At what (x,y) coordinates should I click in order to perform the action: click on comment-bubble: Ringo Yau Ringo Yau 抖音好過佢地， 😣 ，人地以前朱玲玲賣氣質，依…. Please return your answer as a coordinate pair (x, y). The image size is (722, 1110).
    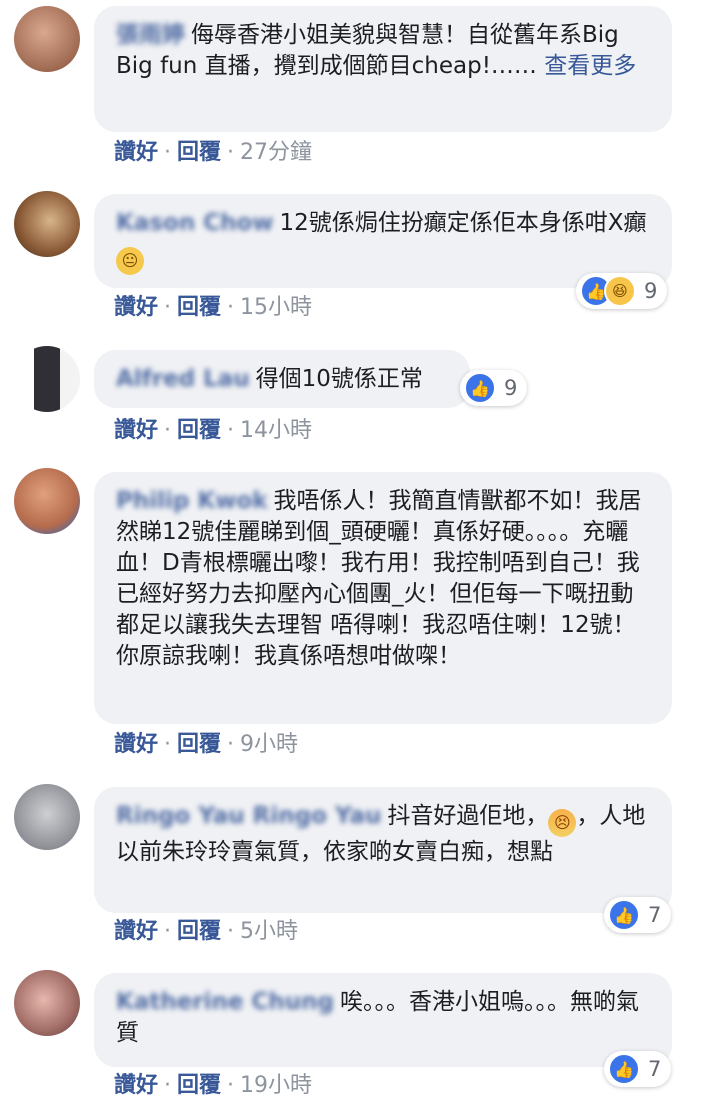
    Looking at the image, I should click on (383, 850).